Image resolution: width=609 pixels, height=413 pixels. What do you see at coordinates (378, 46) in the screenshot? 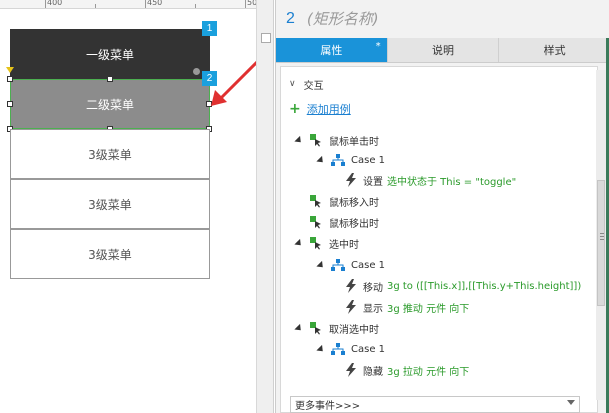
I see `modified-star: *` at bounding box center [378, 46].